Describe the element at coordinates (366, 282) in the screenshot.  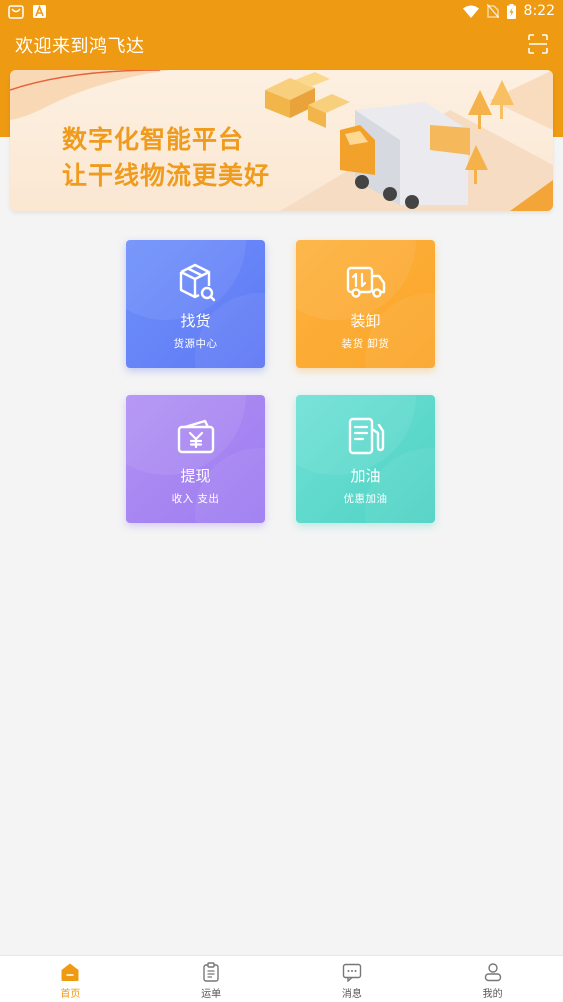
I see `truck-icon` at that location.